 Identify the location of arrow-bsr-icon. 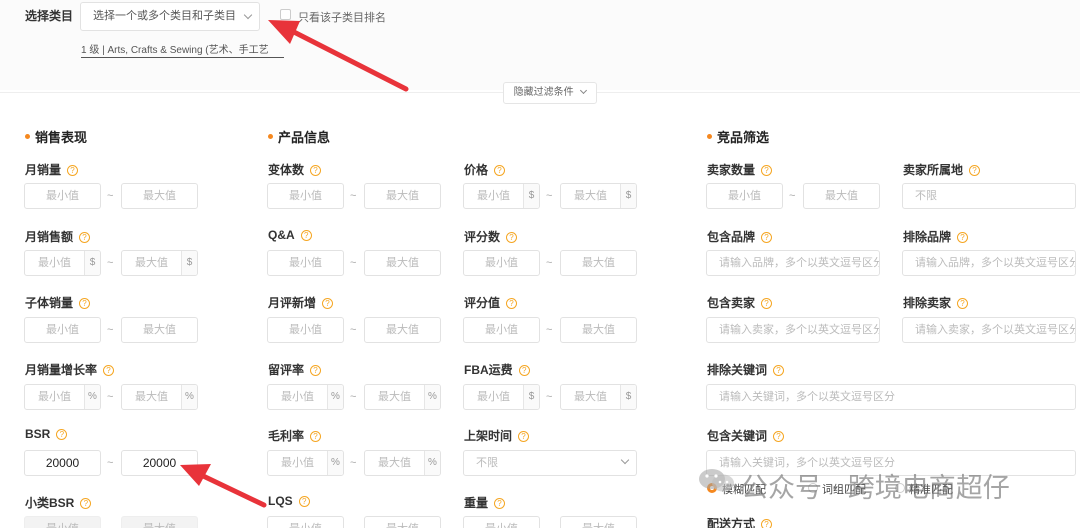
(223, 486).